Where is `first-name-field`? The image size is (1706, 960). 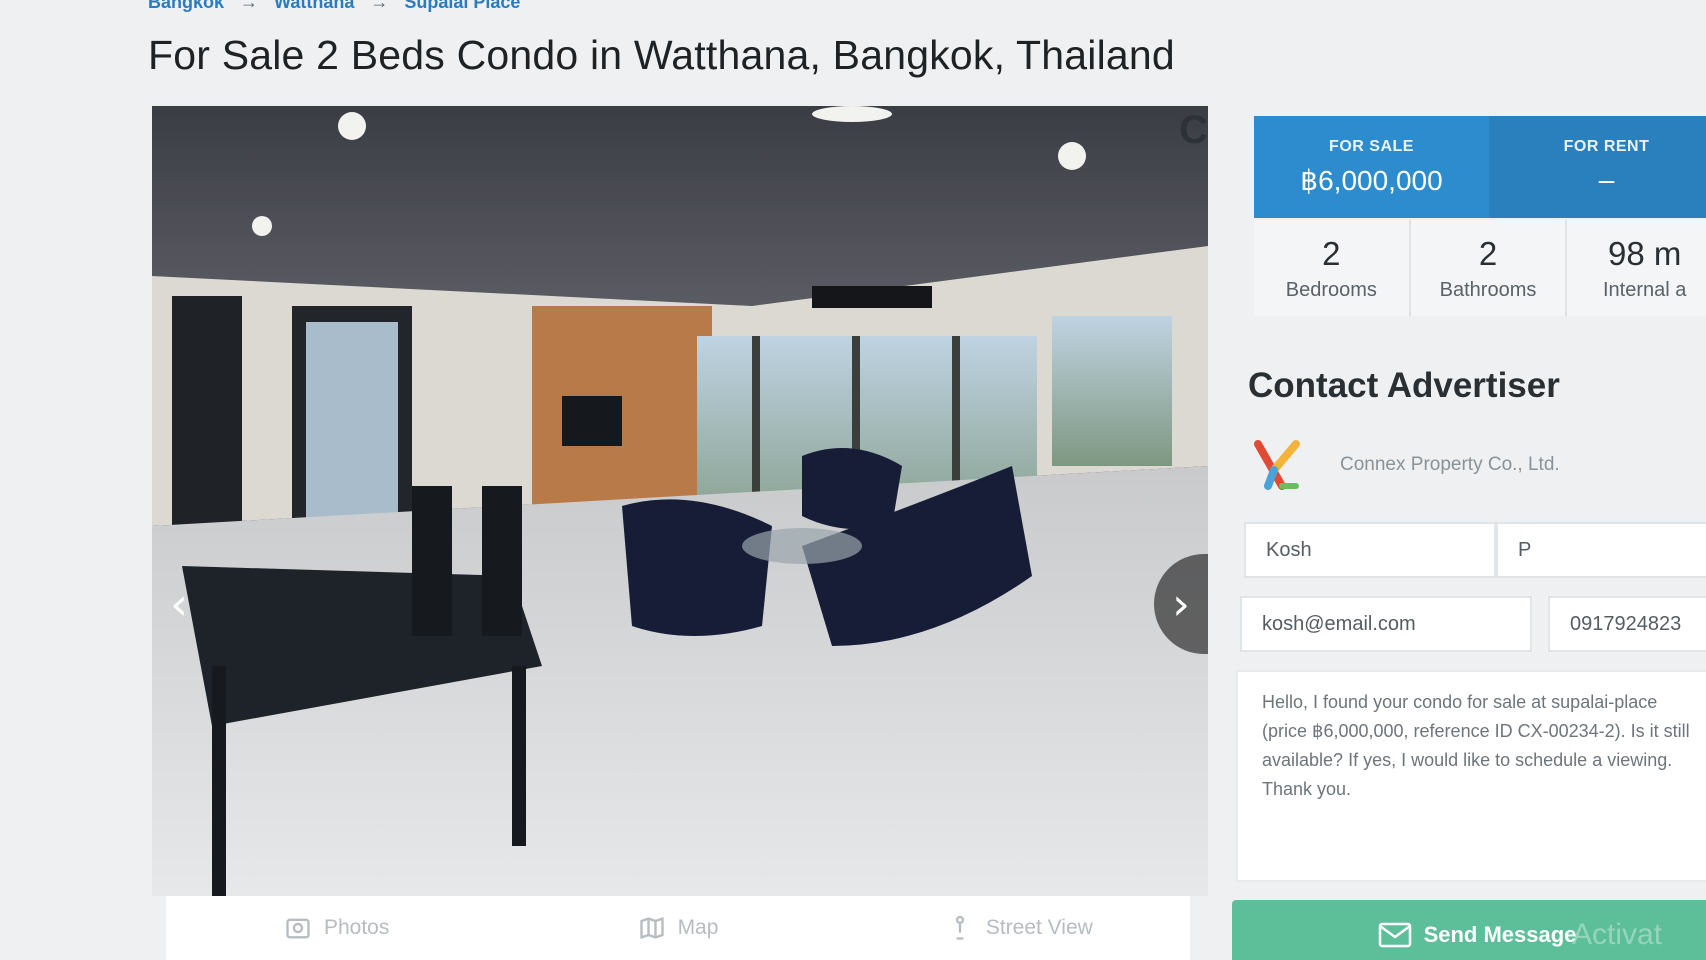
first-name-field is located at coordinates (1370, 550).